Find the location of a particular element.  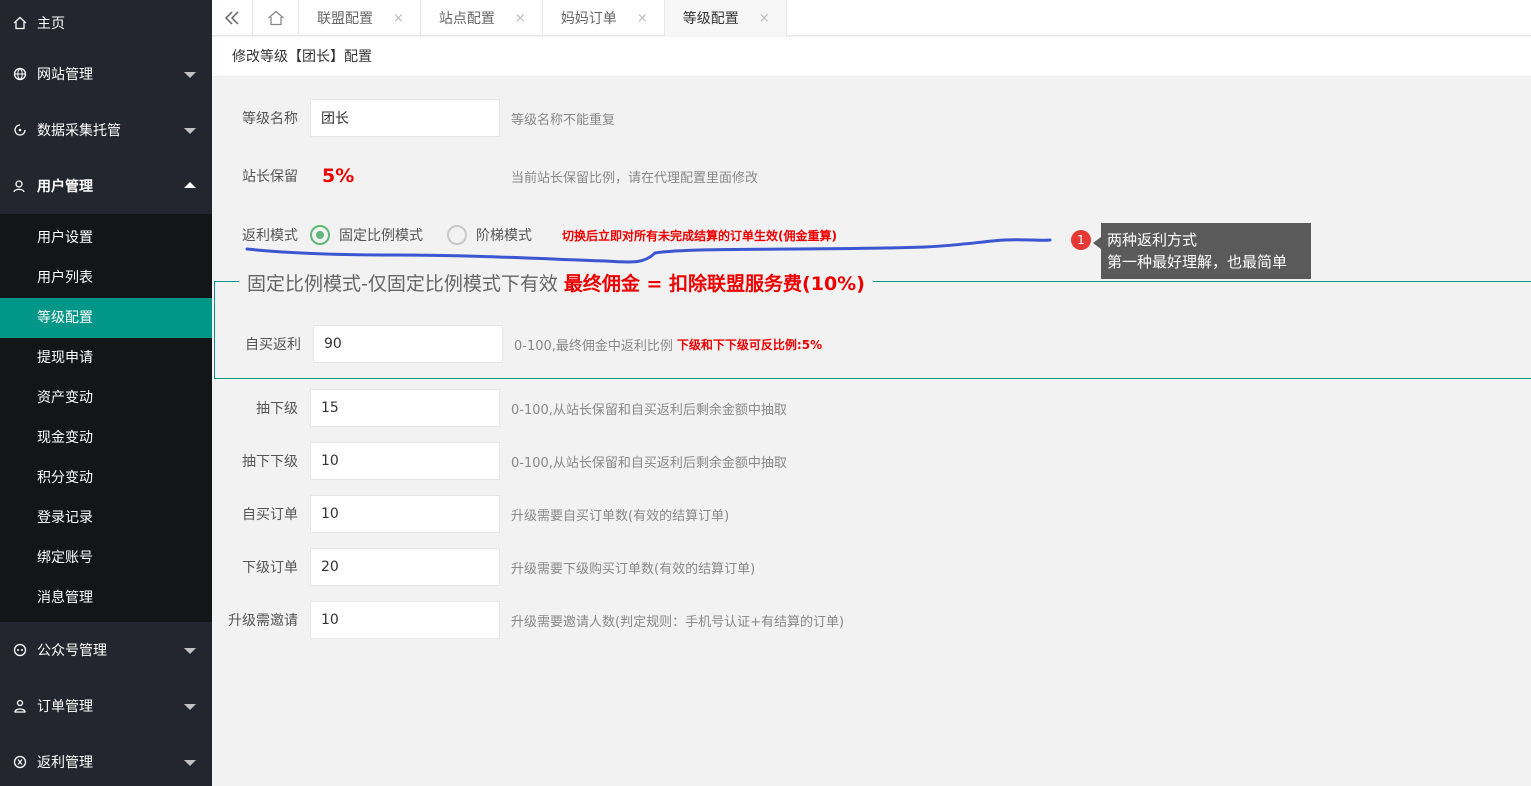

annotation-tooltip: 两种返利方式 第一种最好理解，也最简单 is located at coordinates (1202, 251).